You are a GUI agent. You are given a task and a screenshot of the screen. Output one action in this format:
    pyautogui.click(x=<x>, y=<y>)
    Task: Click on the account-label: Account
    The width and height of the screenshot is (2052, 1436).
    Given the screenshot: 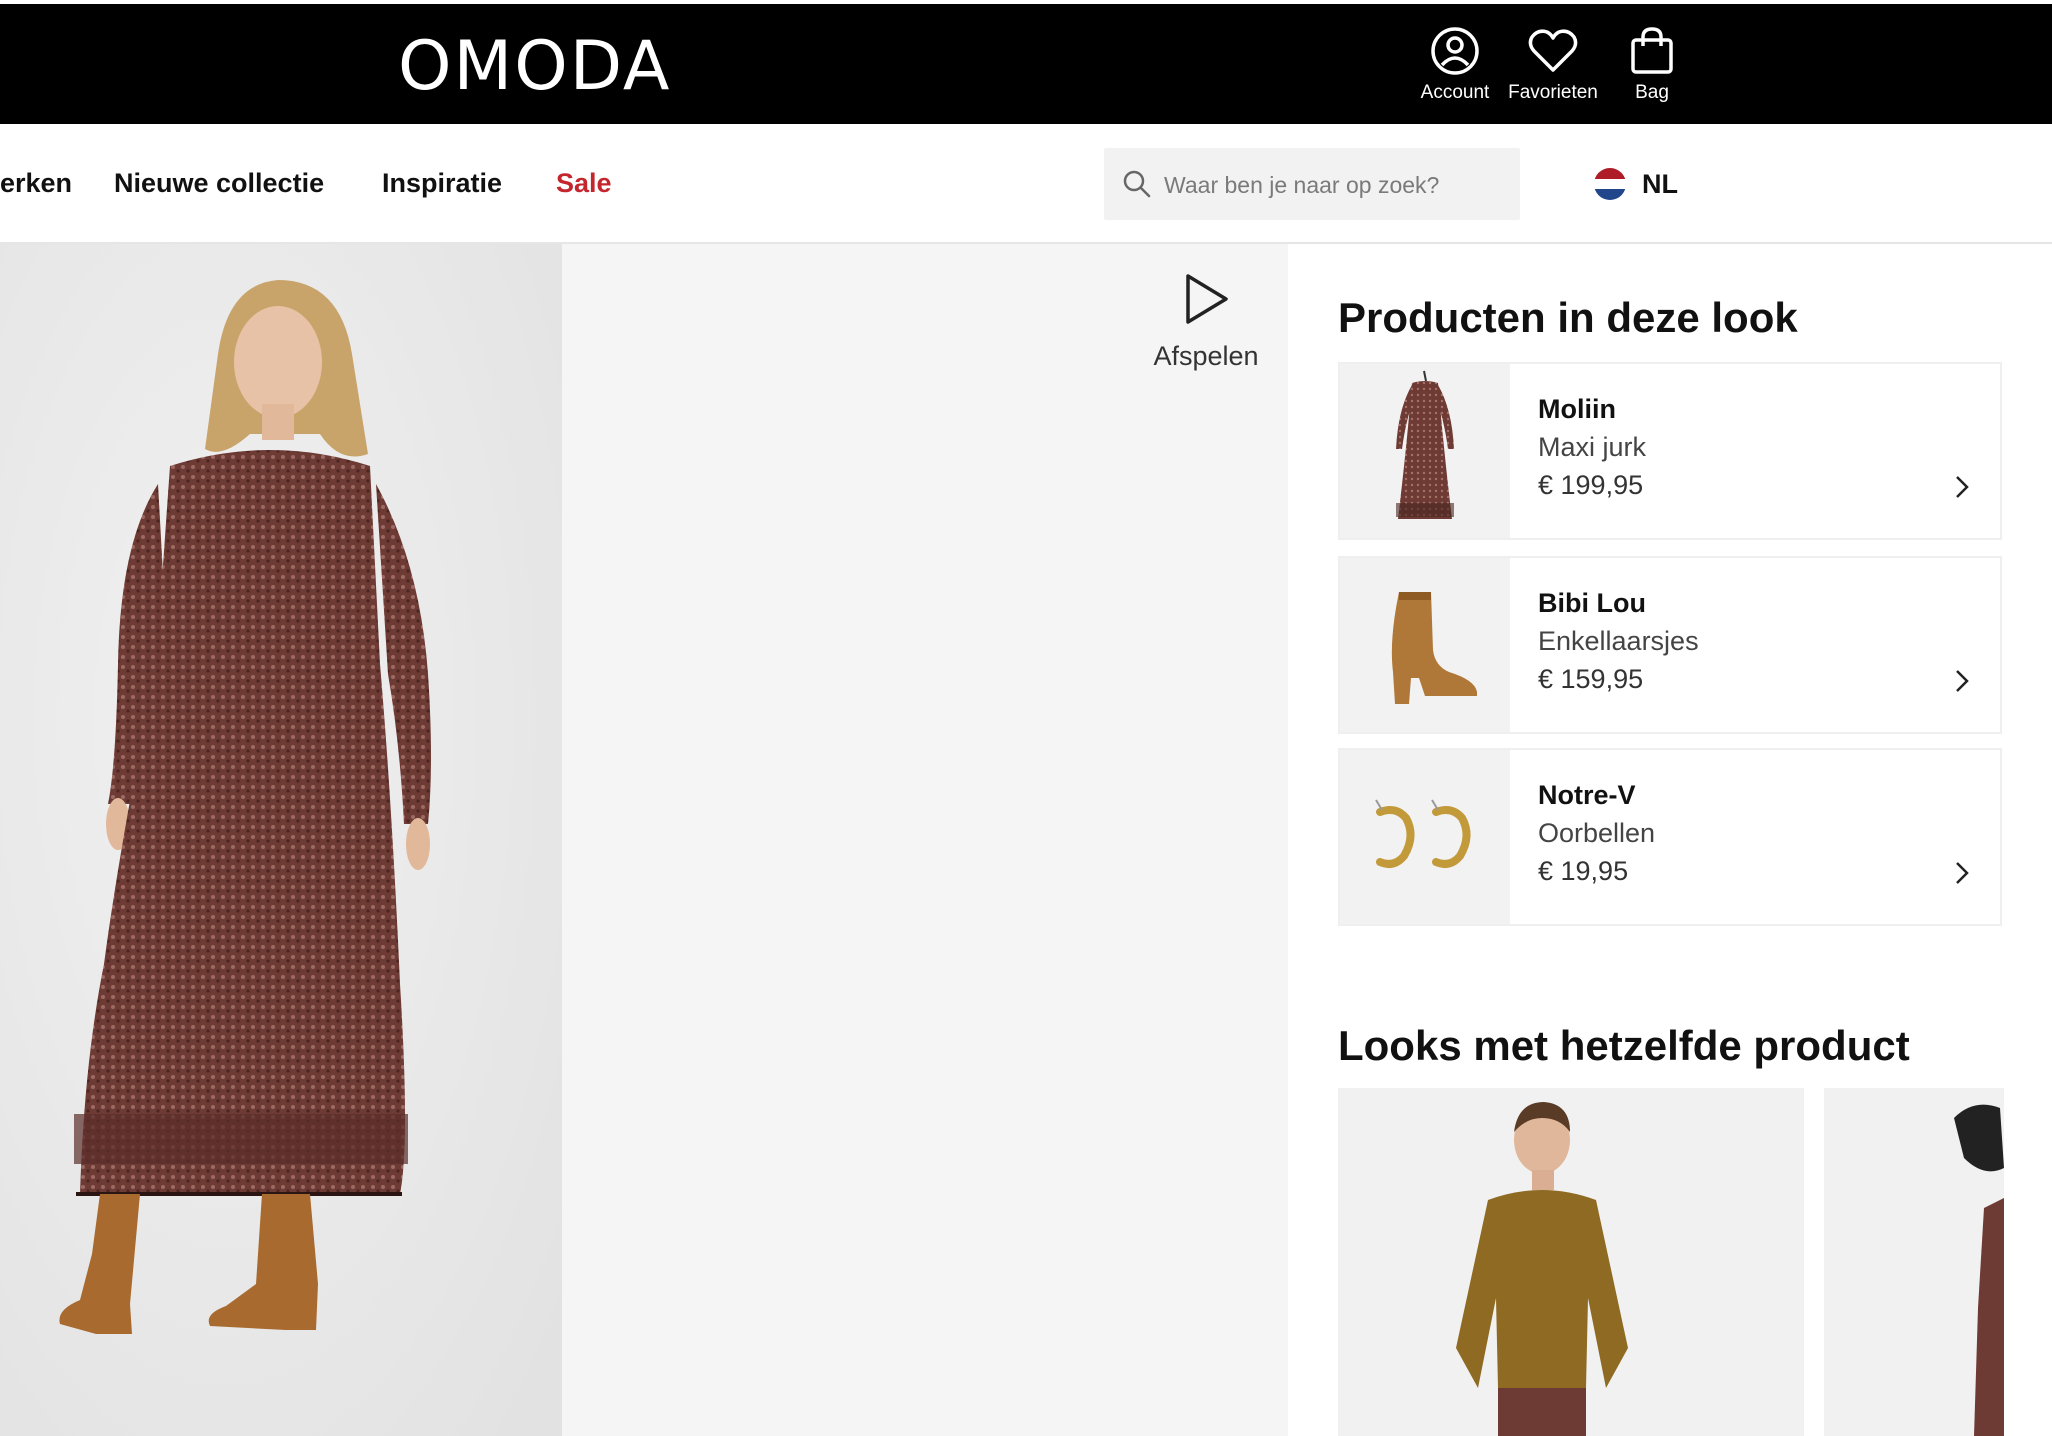 What is the action you would take?
    pyautogui.click(x=1455, y=92)
    